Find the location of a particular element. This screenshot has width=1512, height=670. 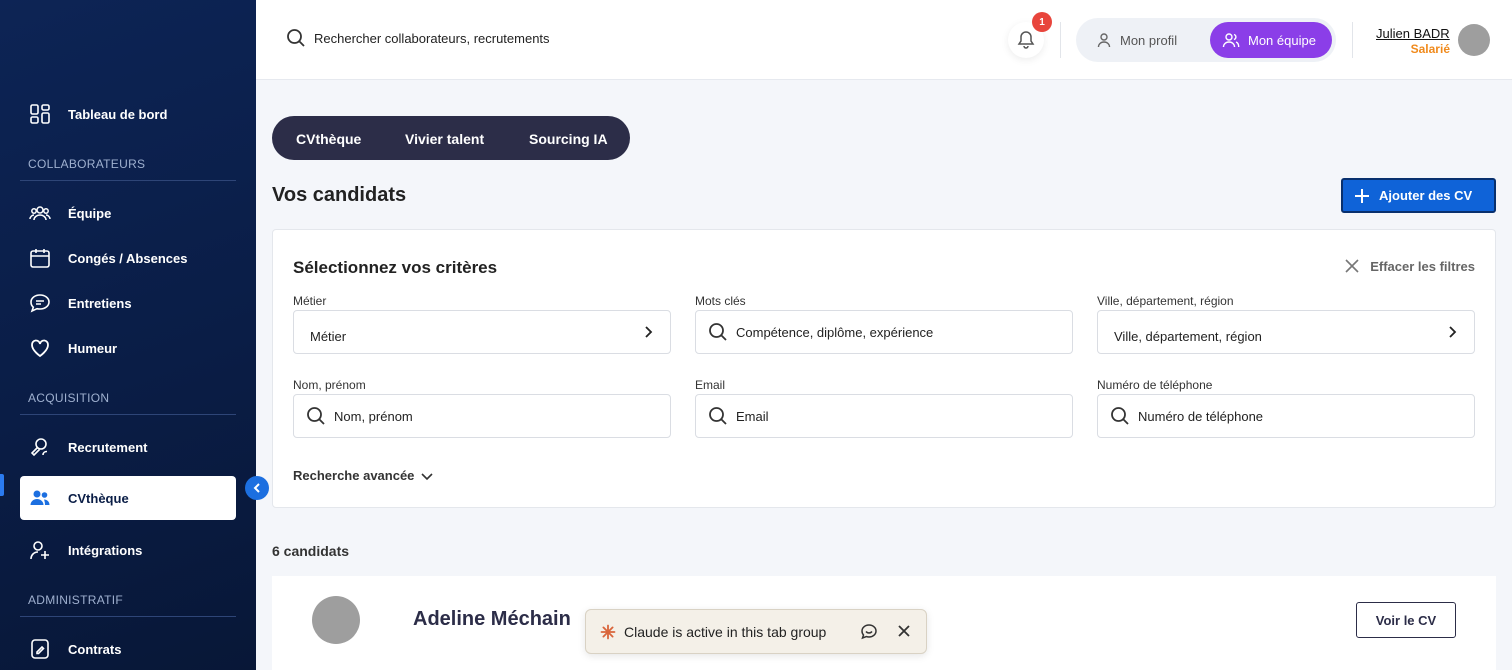

add-cv-label: Ajouter des CV is located at coordinates (1426, 195).